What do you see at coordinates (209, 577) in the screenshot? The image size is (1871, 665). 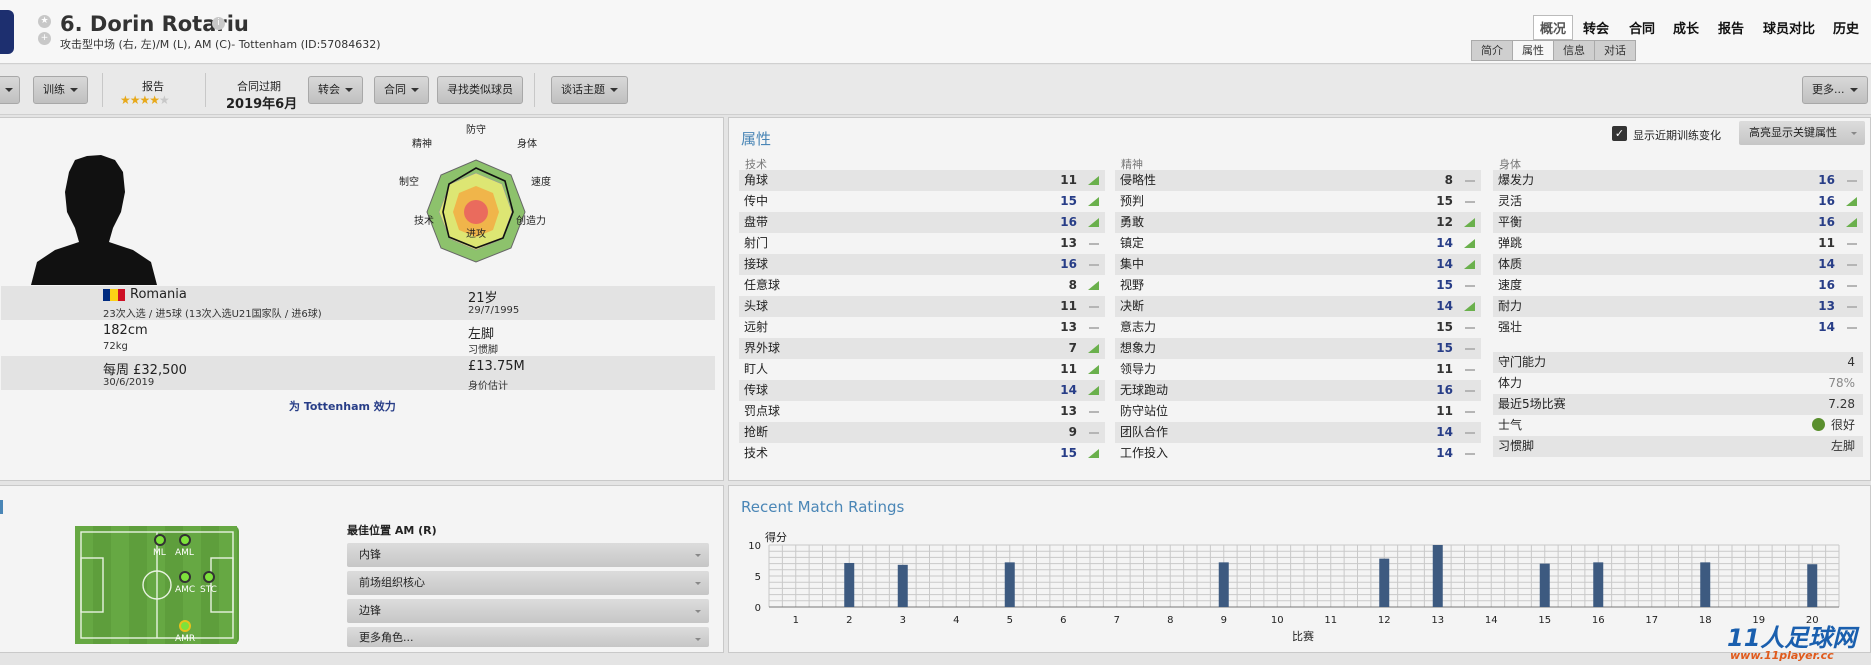 I see `position-stc-dot` at bounding box center [209, 577].